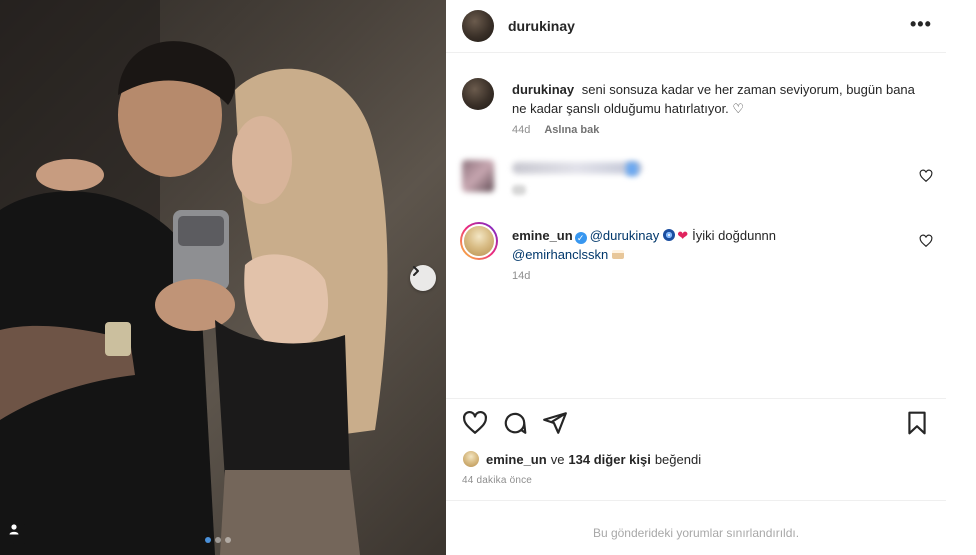 The image size is (976, 555). What do you see at coordinates (632, 169) in the screenshot?
I see `blurred-comment-badge` at bounding box center [632, 169].